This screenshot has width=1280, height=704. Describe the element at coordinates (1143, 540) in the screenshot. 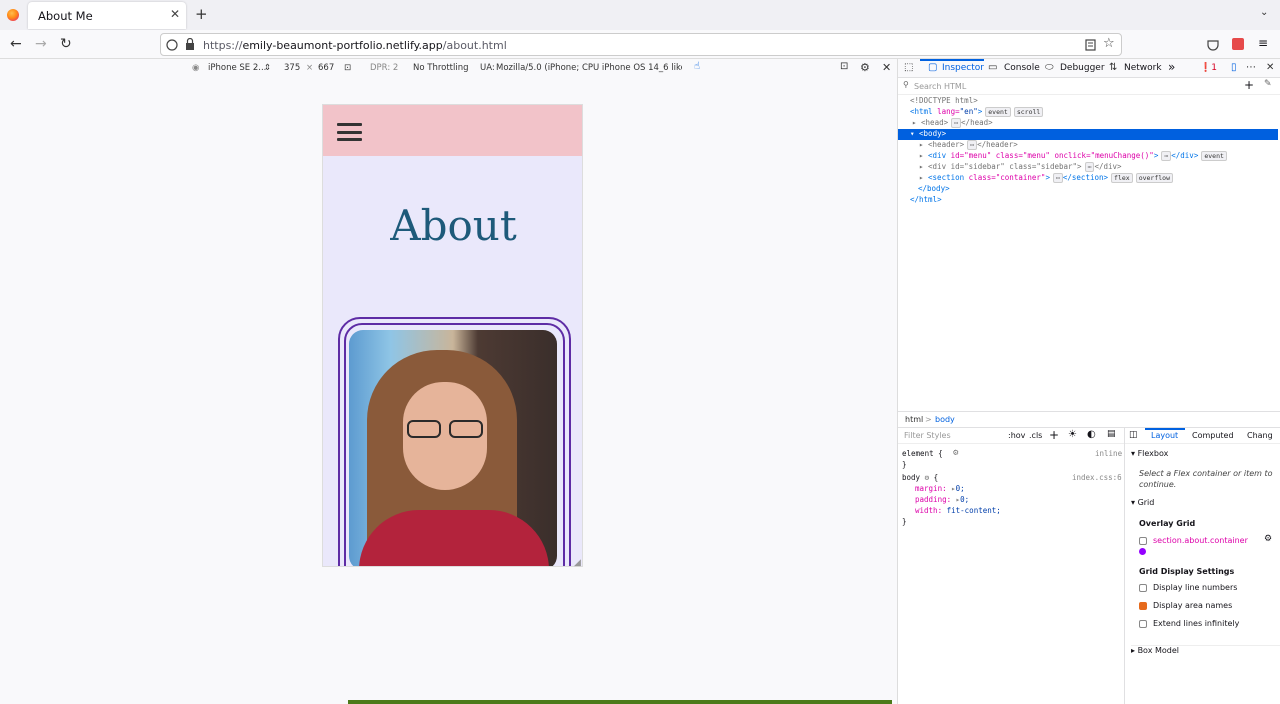

I see `grid-item-checkbox` at that location.